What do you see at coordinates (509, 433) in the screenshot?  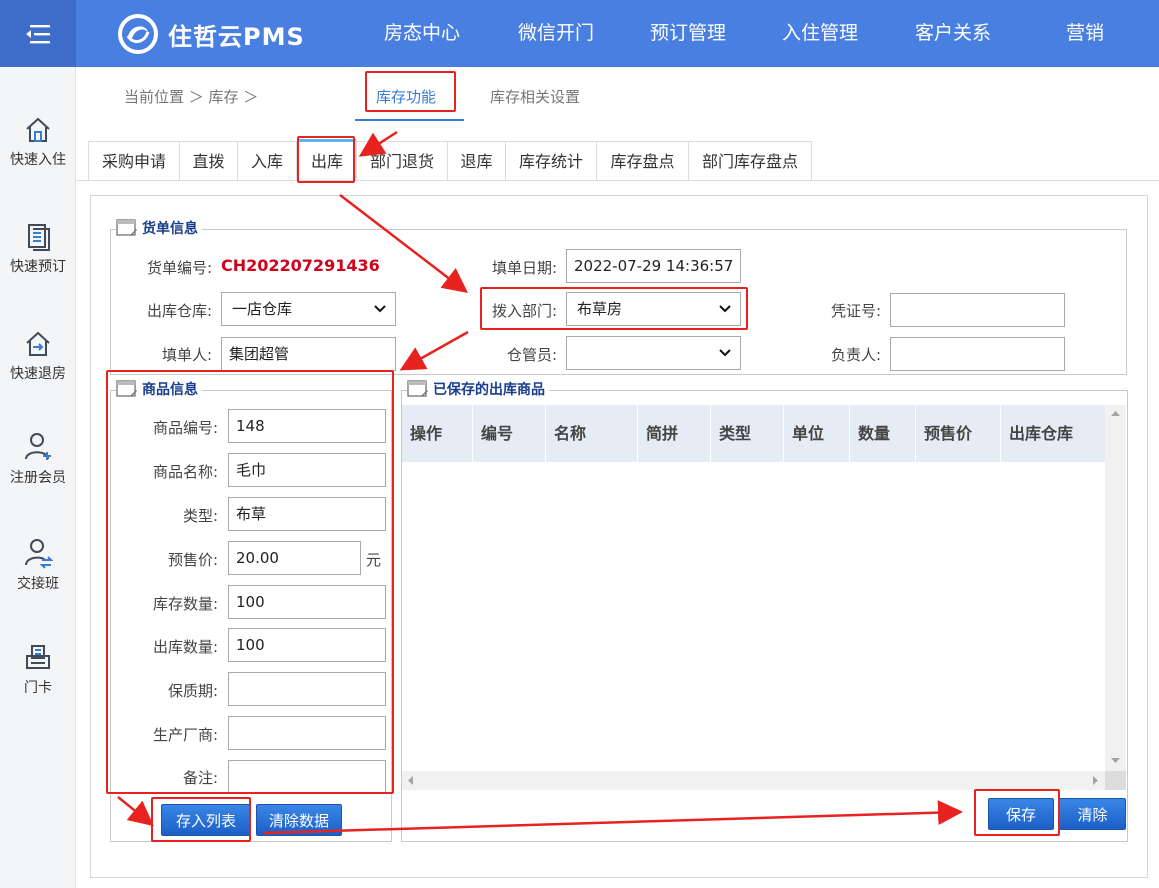 I see `column-header: 编号` at bounding box center [509, 433].